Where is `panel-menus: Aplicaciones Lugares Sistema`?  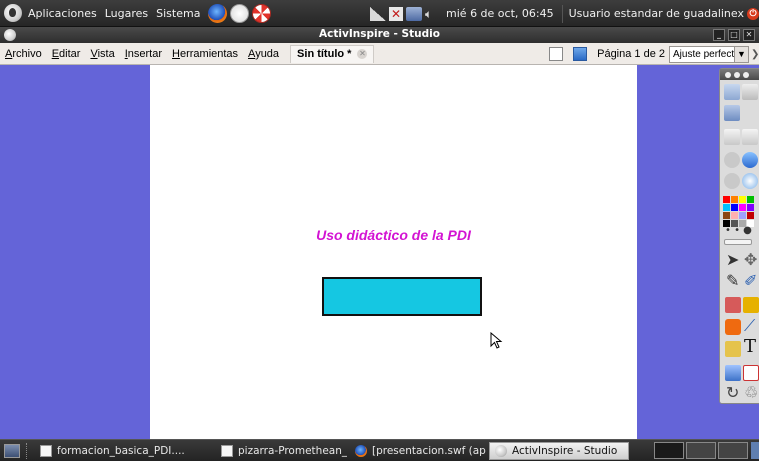 panel-menus: Aplicaciones Lugares Sistema is located at coordinates (137, 13).